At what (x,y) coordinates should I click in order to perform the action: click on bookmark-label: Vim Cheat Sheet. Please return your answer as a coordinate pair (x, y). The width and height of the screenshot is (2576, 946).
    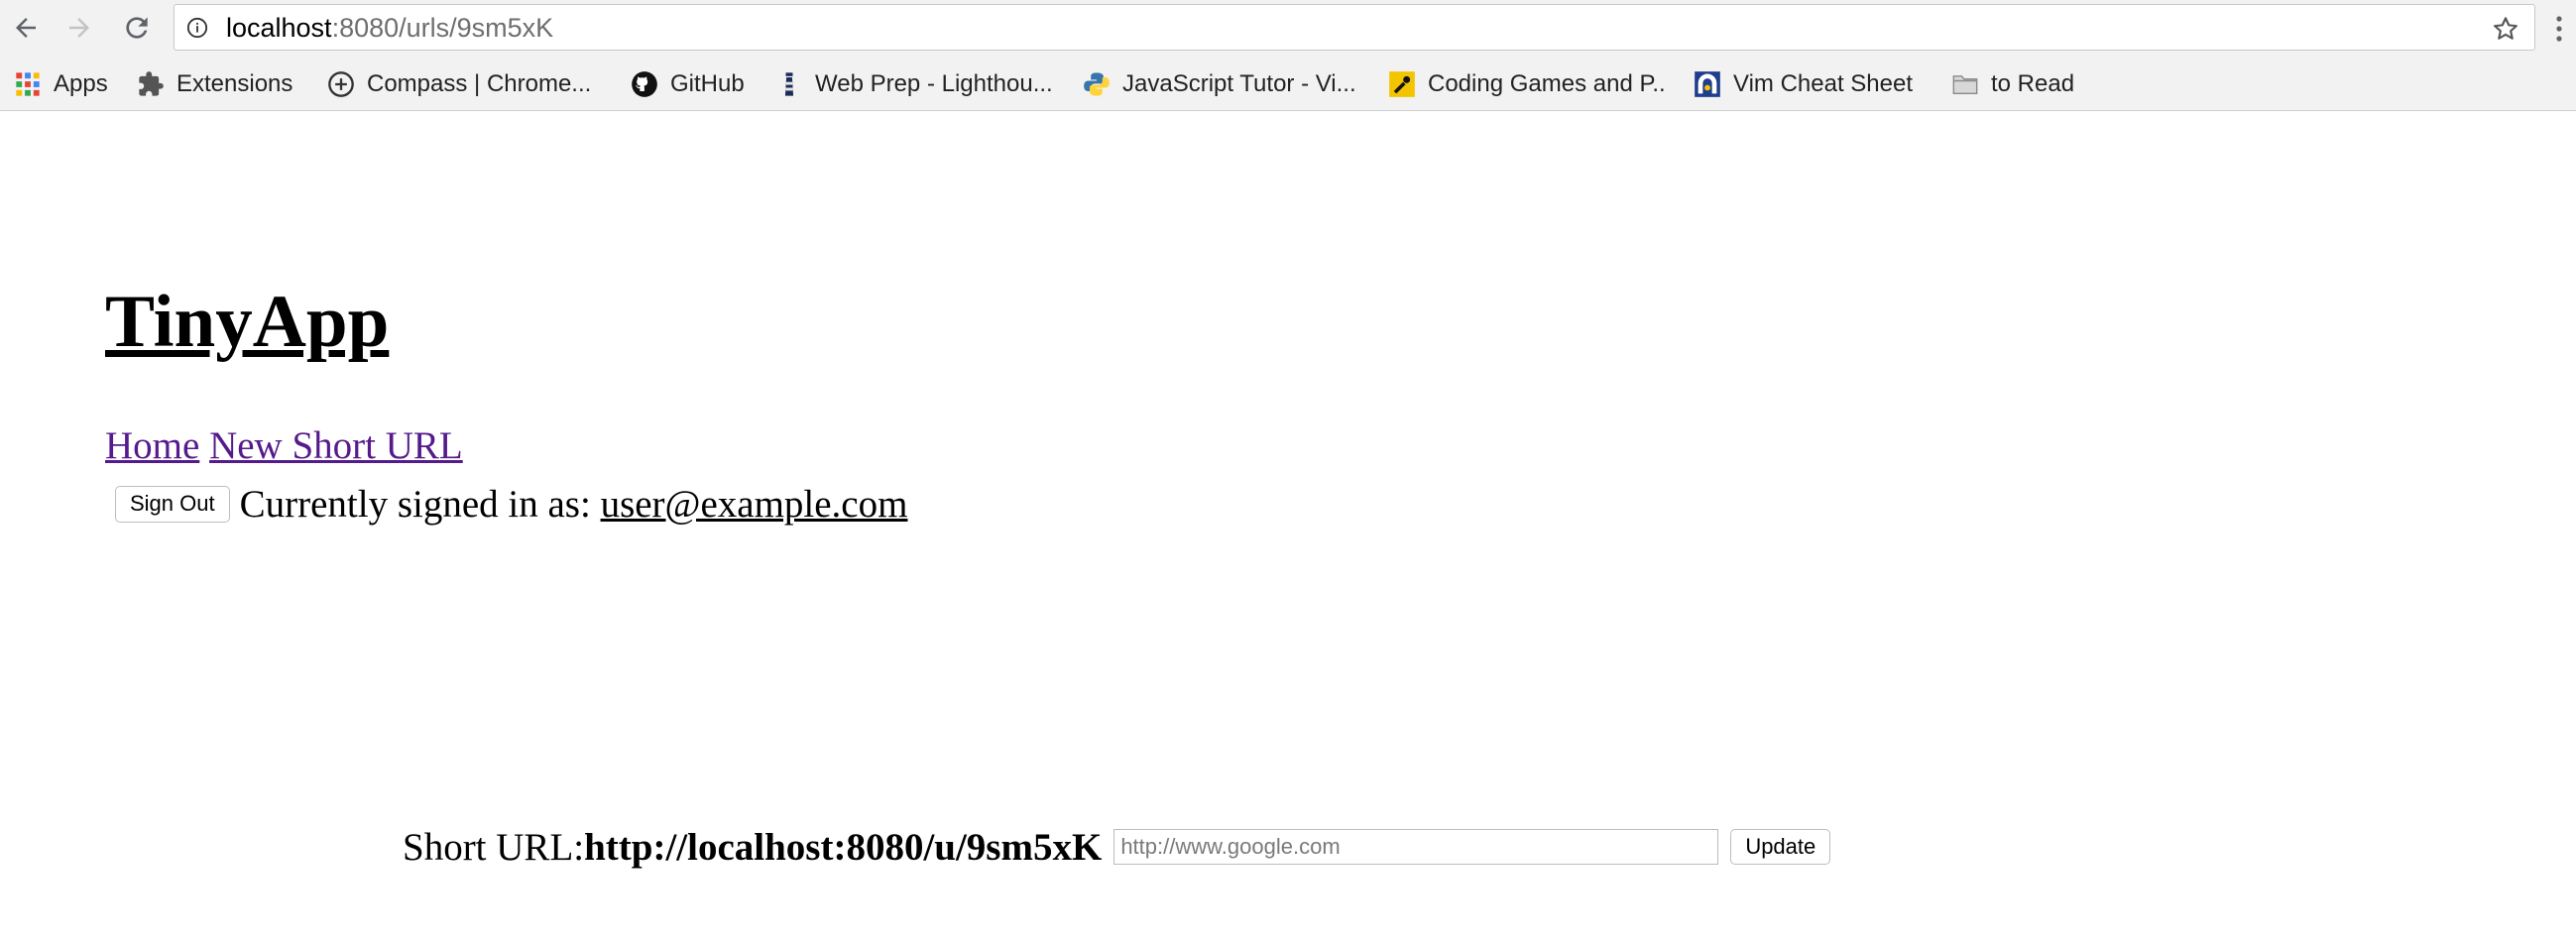
    Looking at the image, I should click on (1823, 83).